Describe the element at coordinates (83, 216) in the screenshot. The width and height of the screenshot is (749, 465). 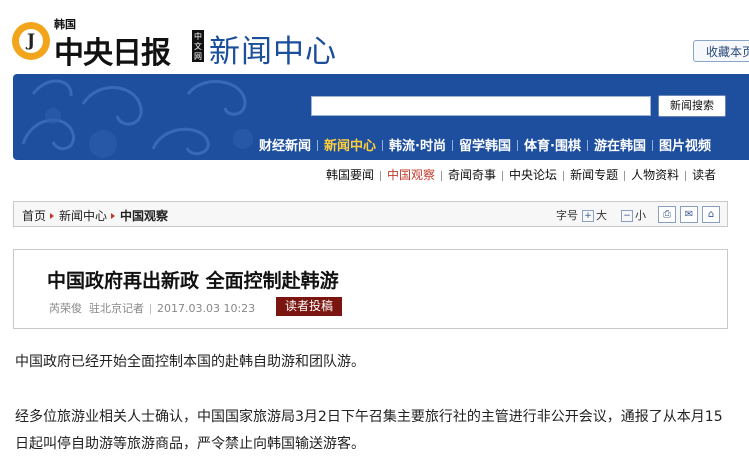
I see `breadcrumb-news-center: 新闻中心` at that location.